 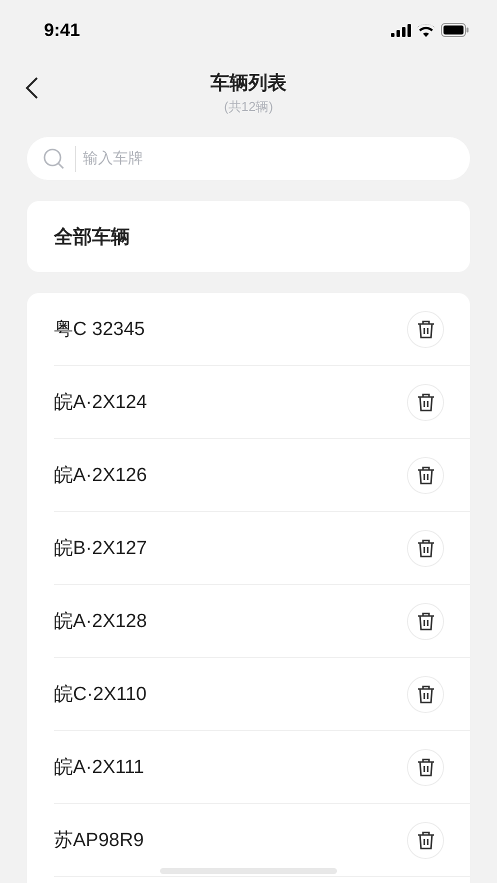 I want to click on license-plate: 皖B·2X127, so click(x=100, y=548).